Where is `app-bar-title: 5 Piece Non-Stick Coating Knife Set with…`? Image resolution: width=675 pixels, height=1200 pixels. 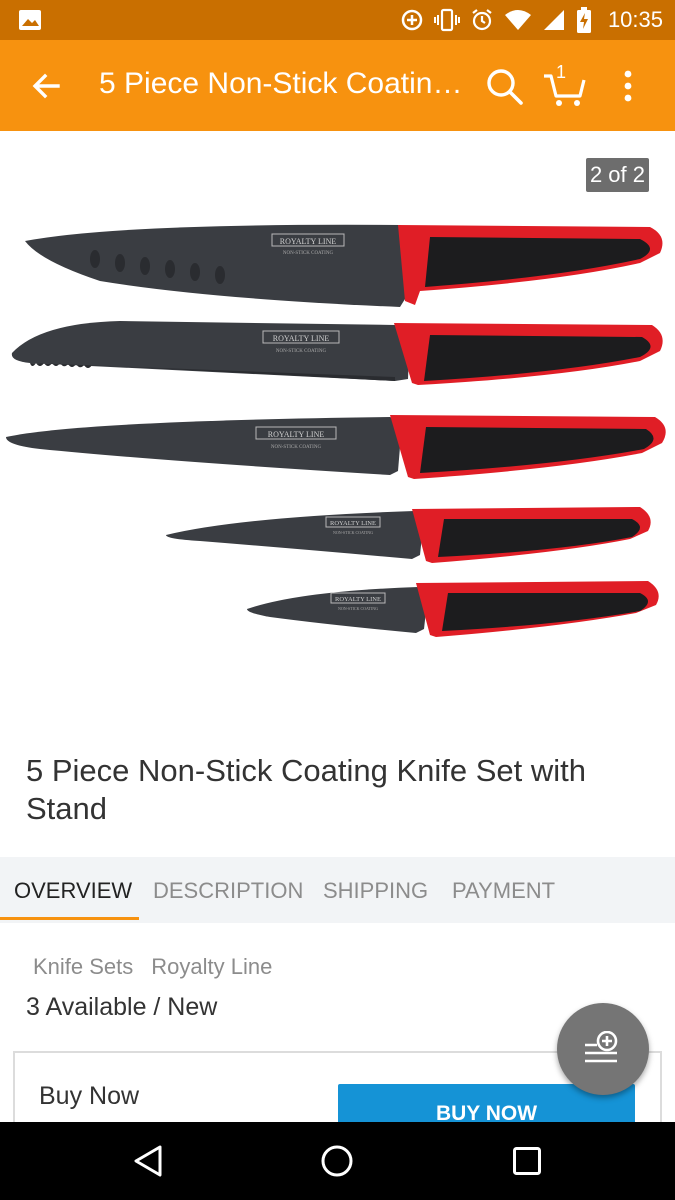
app-bar-title: 5 Piece Non-Stick Coating Knife Set with… is located at coordinates (284, 83).